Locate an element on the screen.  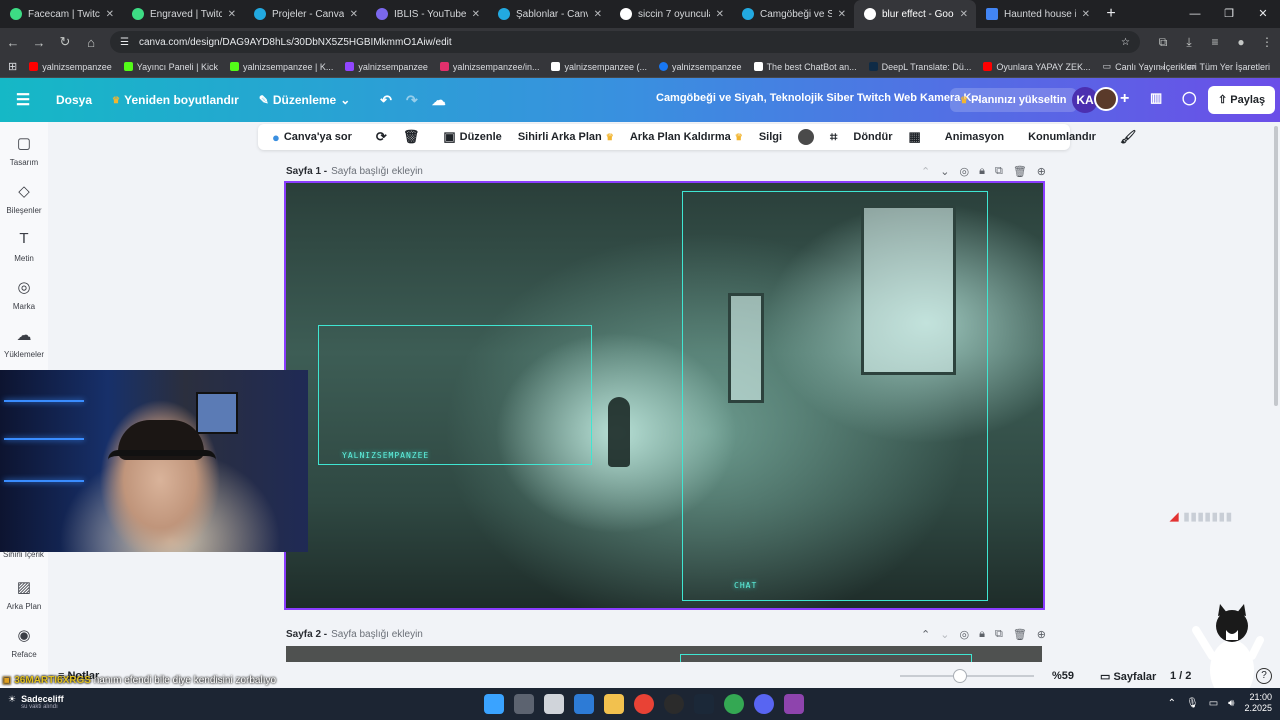
winrar-icon is located at coordinates (794, 704).